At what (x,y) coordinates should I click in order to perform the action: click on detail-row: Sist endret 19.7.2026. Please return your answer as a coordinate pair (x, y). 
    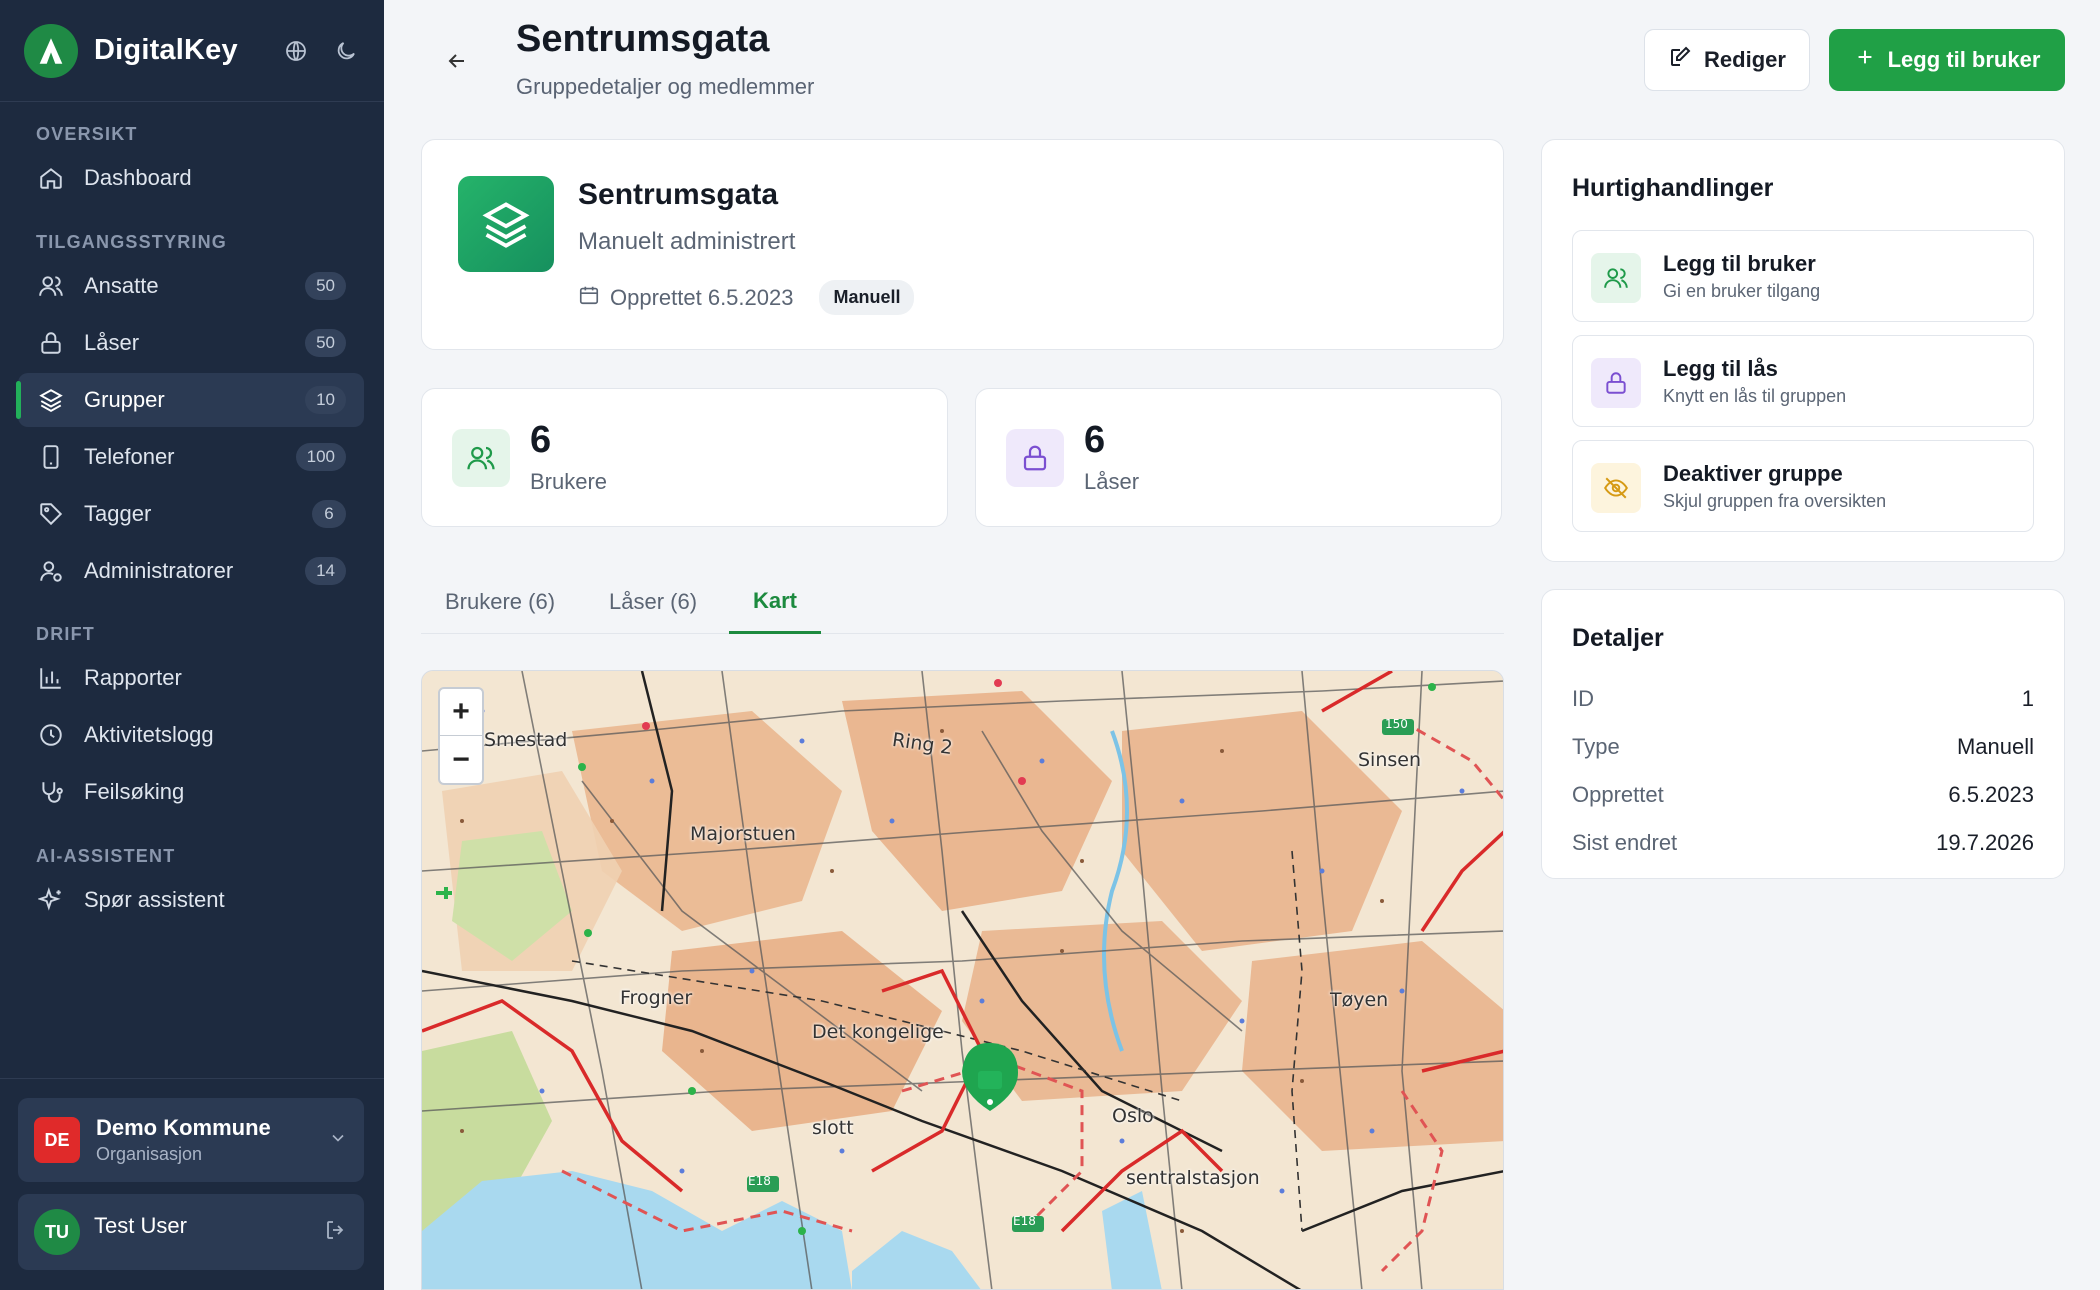
    Looking at the image, I should click on (1803, 843).